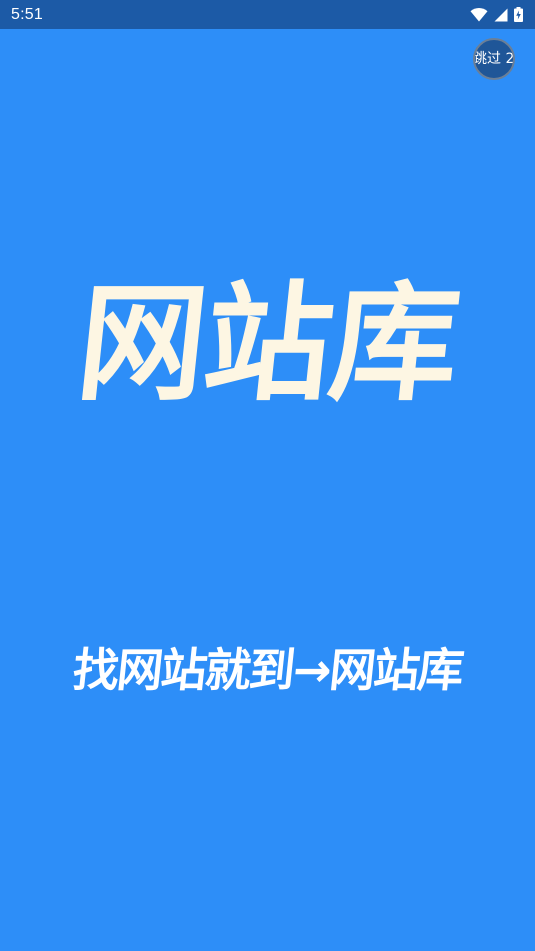 This screenshot has width=535, height=951. What do you see at coordinates (27, 14) in the screenshot?
I see `status-time: 5:51` at bounding box center [27, 14].